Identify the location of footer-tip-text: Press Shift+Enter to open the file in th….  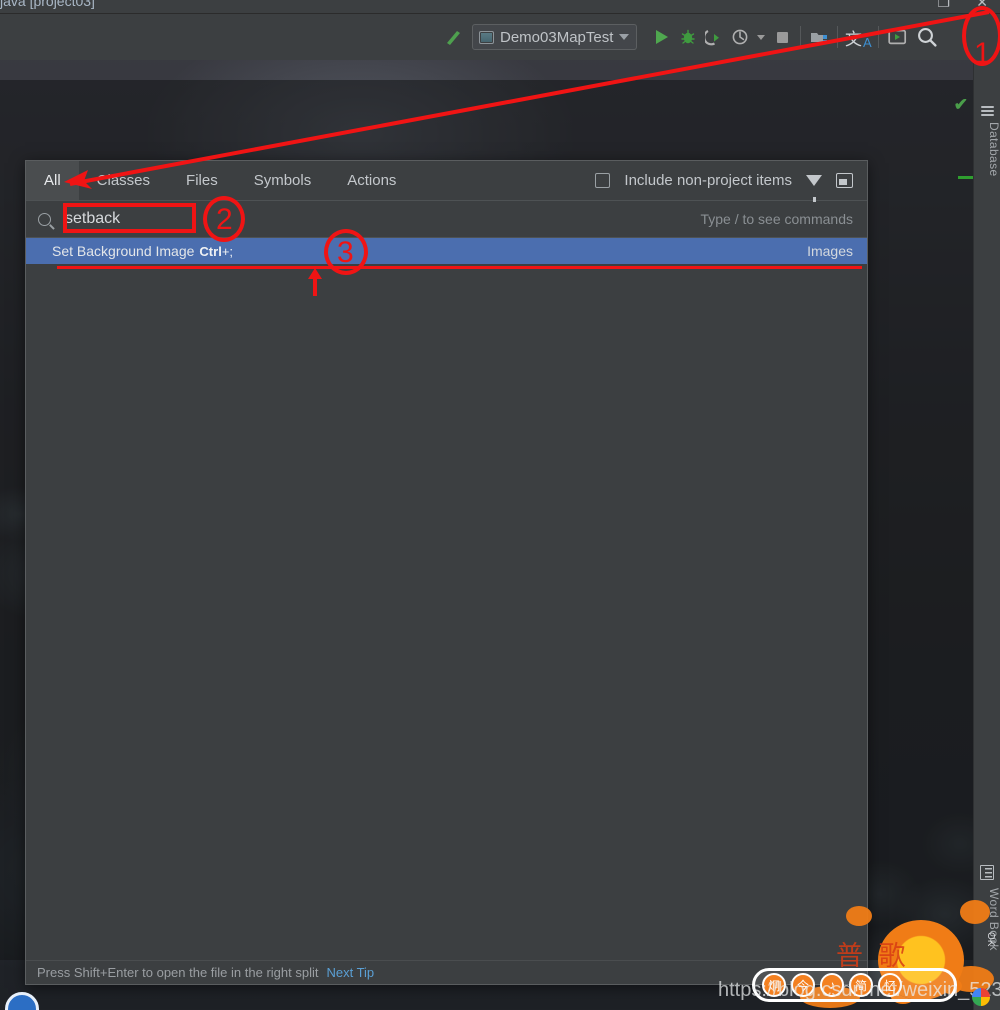
(178, 972).